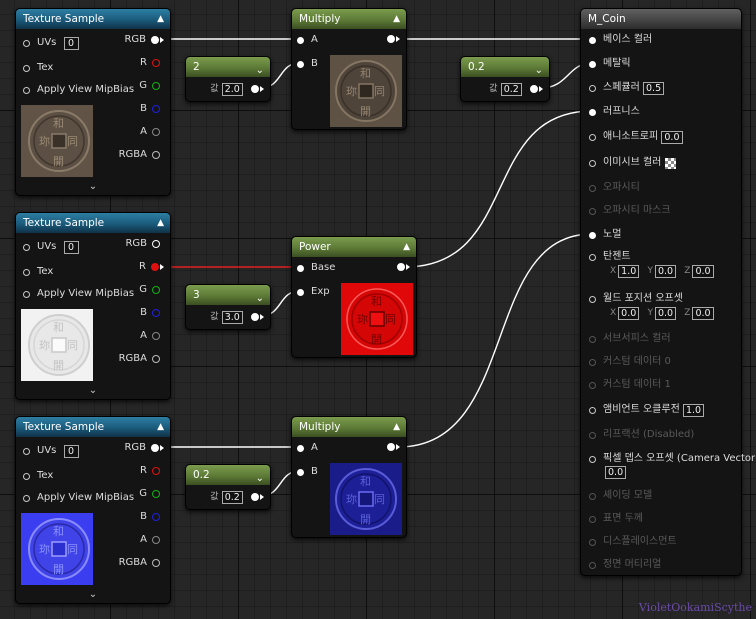  Describe the element at coordinates (616, 473) in the screenshot. I see `pixel-depth-value-field: 0.0` at that location.